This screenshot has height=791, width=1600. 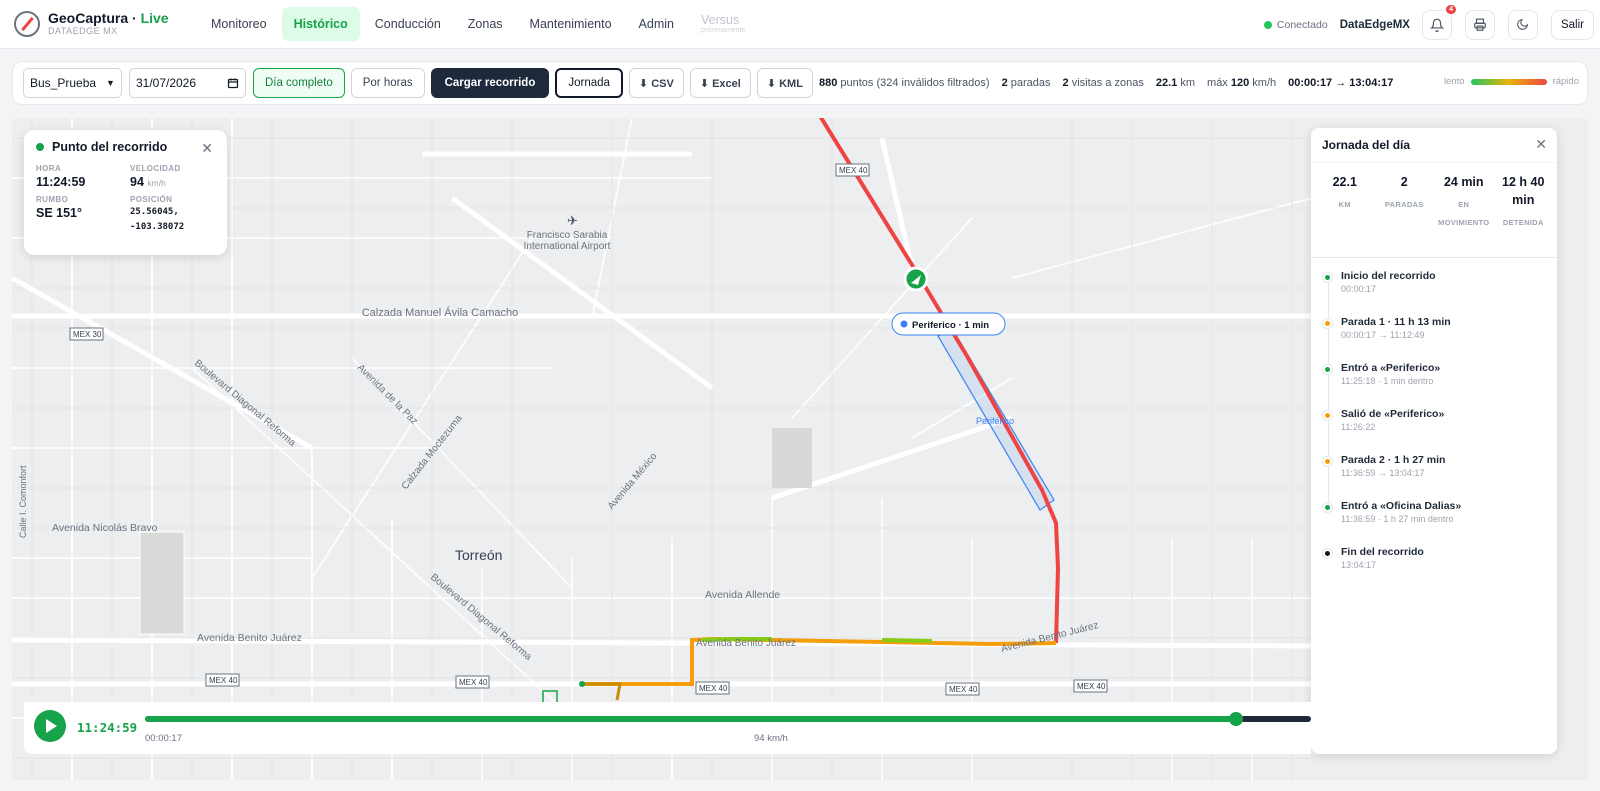 I want to click on visits-stat: 2 visitas a zonas, so click(x=1103, y=83).